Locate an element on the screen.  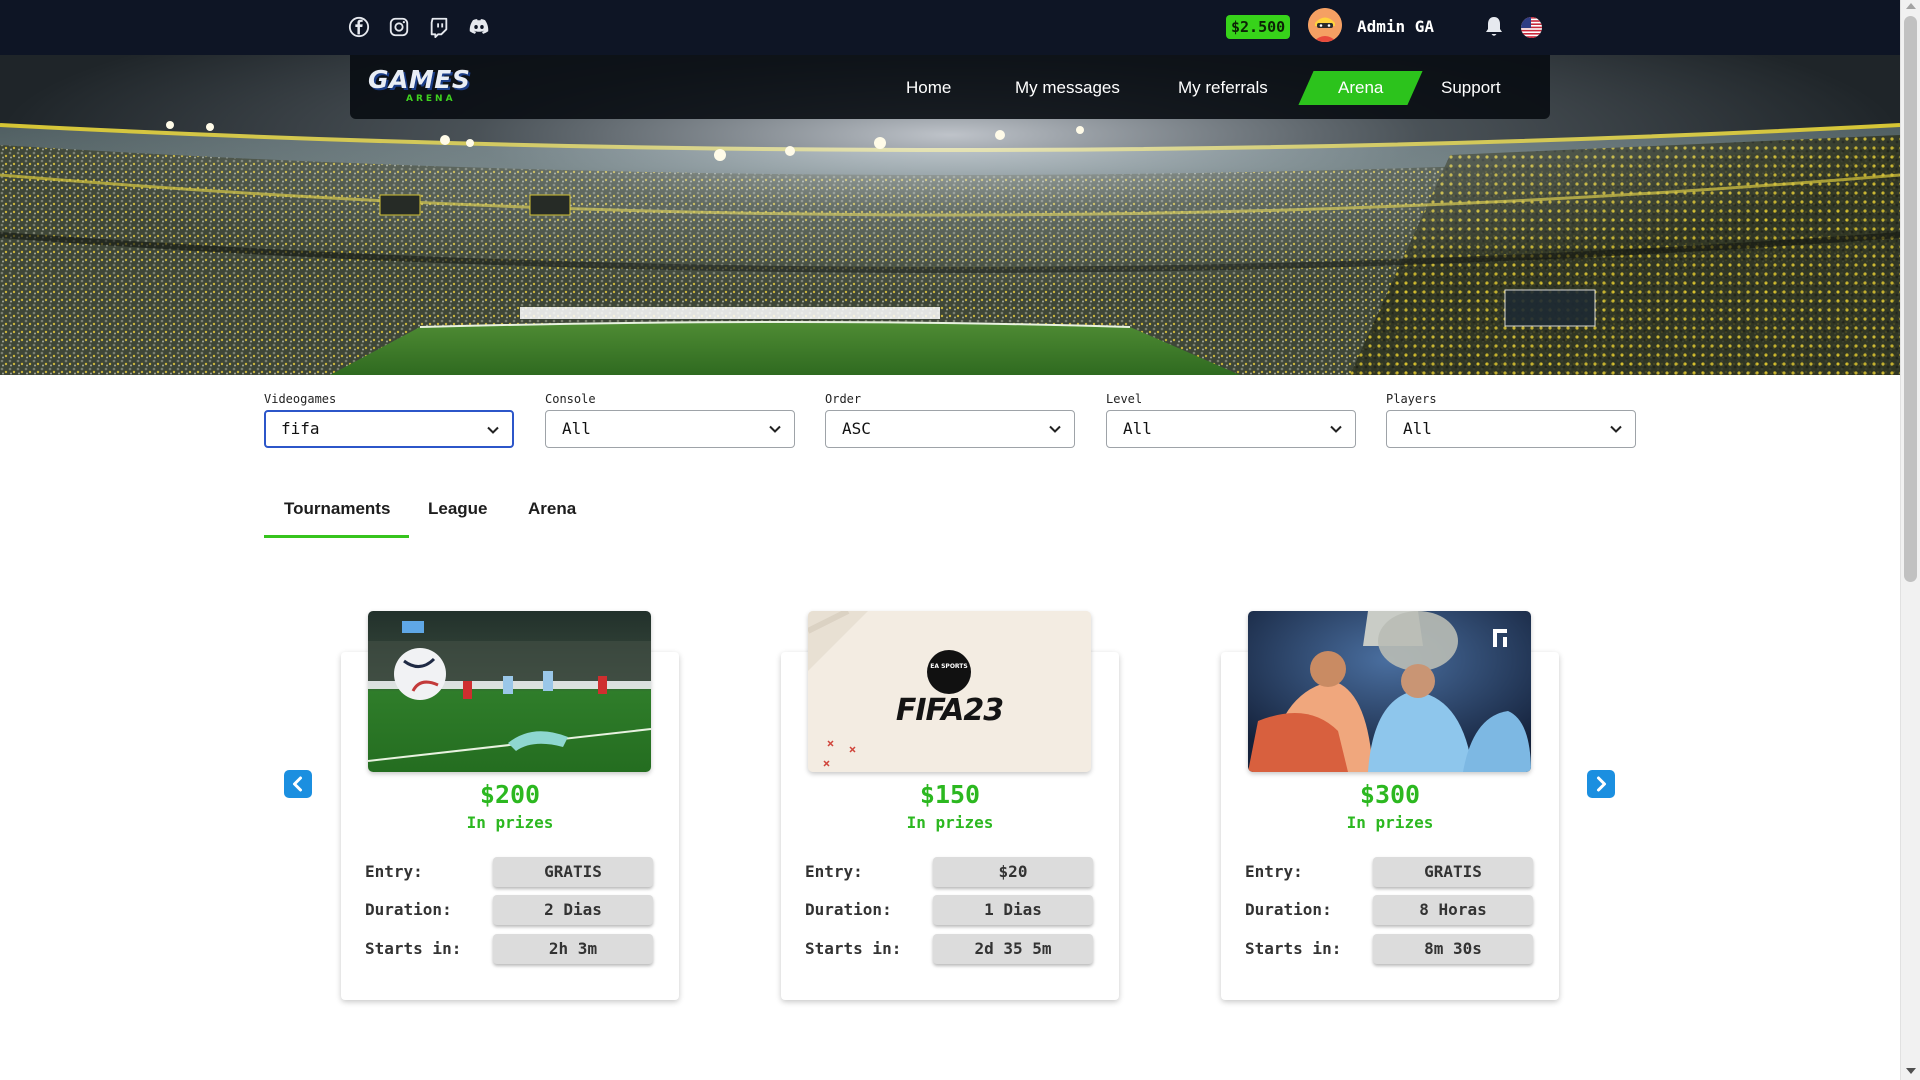
duration-row: Duration: 2 Dias is located at coordinates (514, 910).